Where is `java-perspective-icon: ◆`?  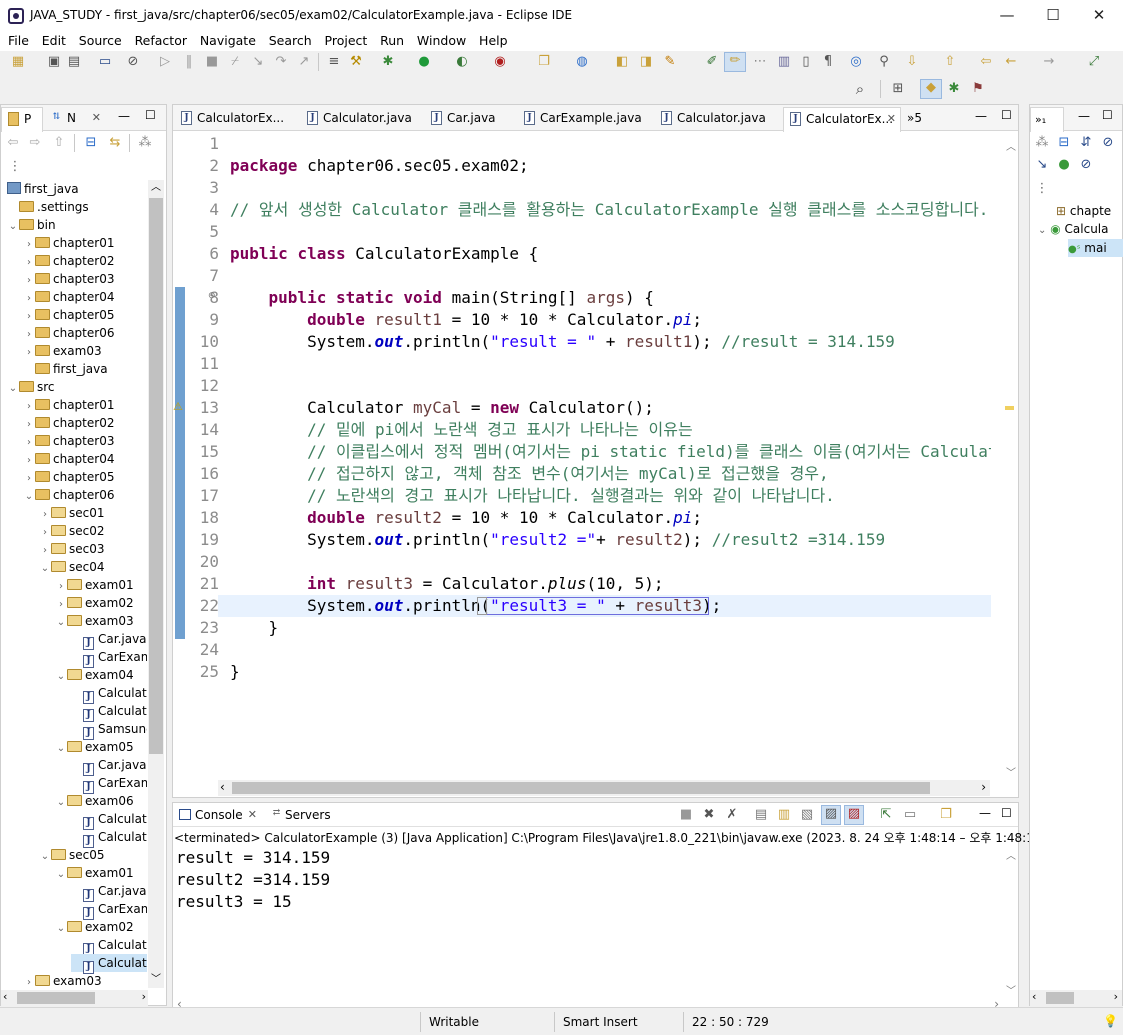 java-perspective-icon: ◆ is located at coordinates (931, 89).